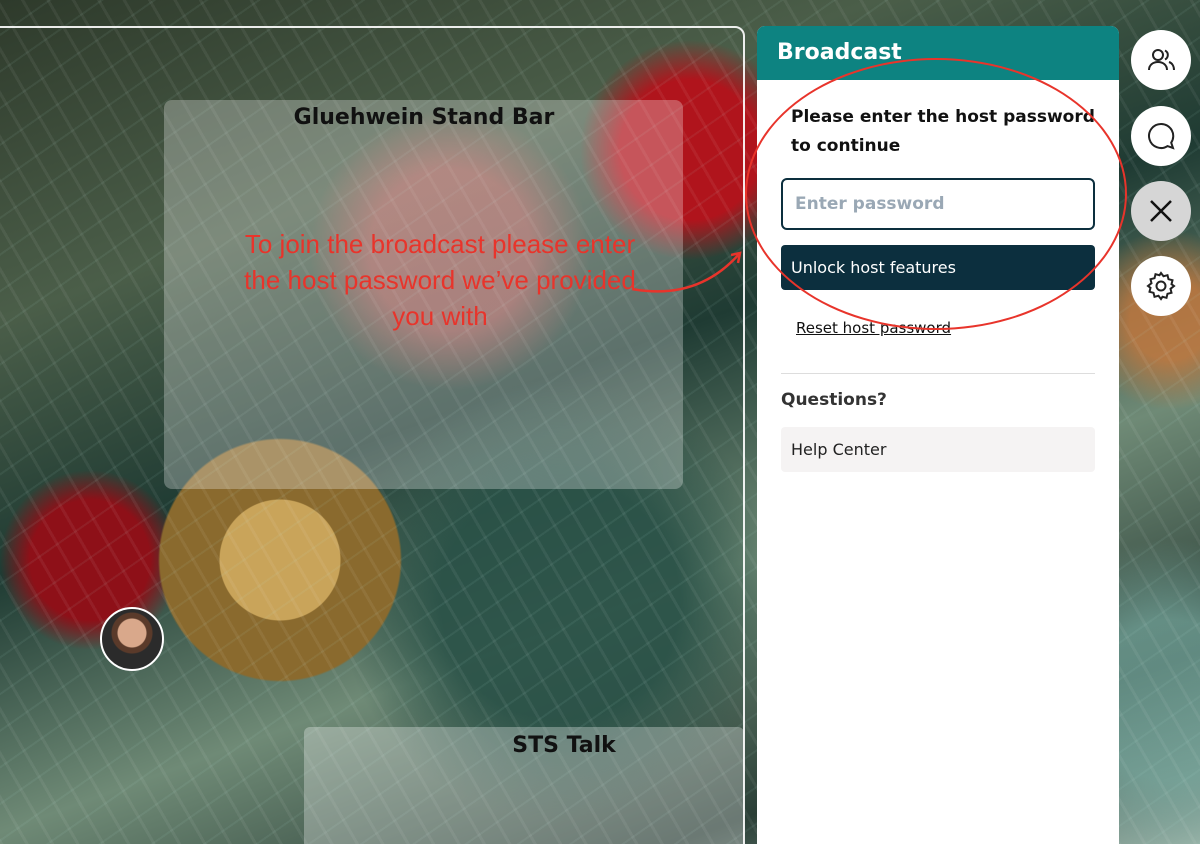 This screenshot has width=1200, height=844. I want to click on reset-host-password-link: Reset host password, so click(873, 328).